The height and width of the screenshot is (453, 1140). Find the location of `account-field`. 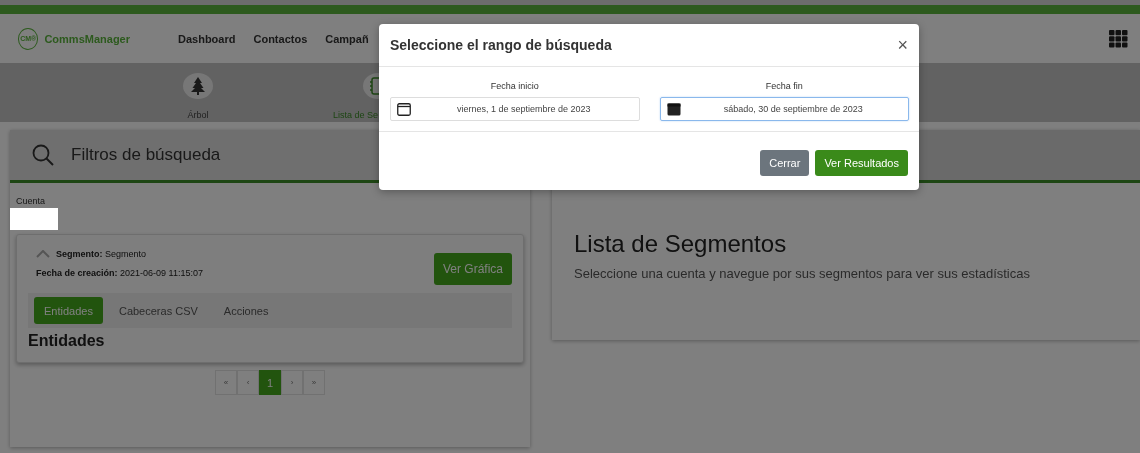

account-field is located at coordinates (34, 219).